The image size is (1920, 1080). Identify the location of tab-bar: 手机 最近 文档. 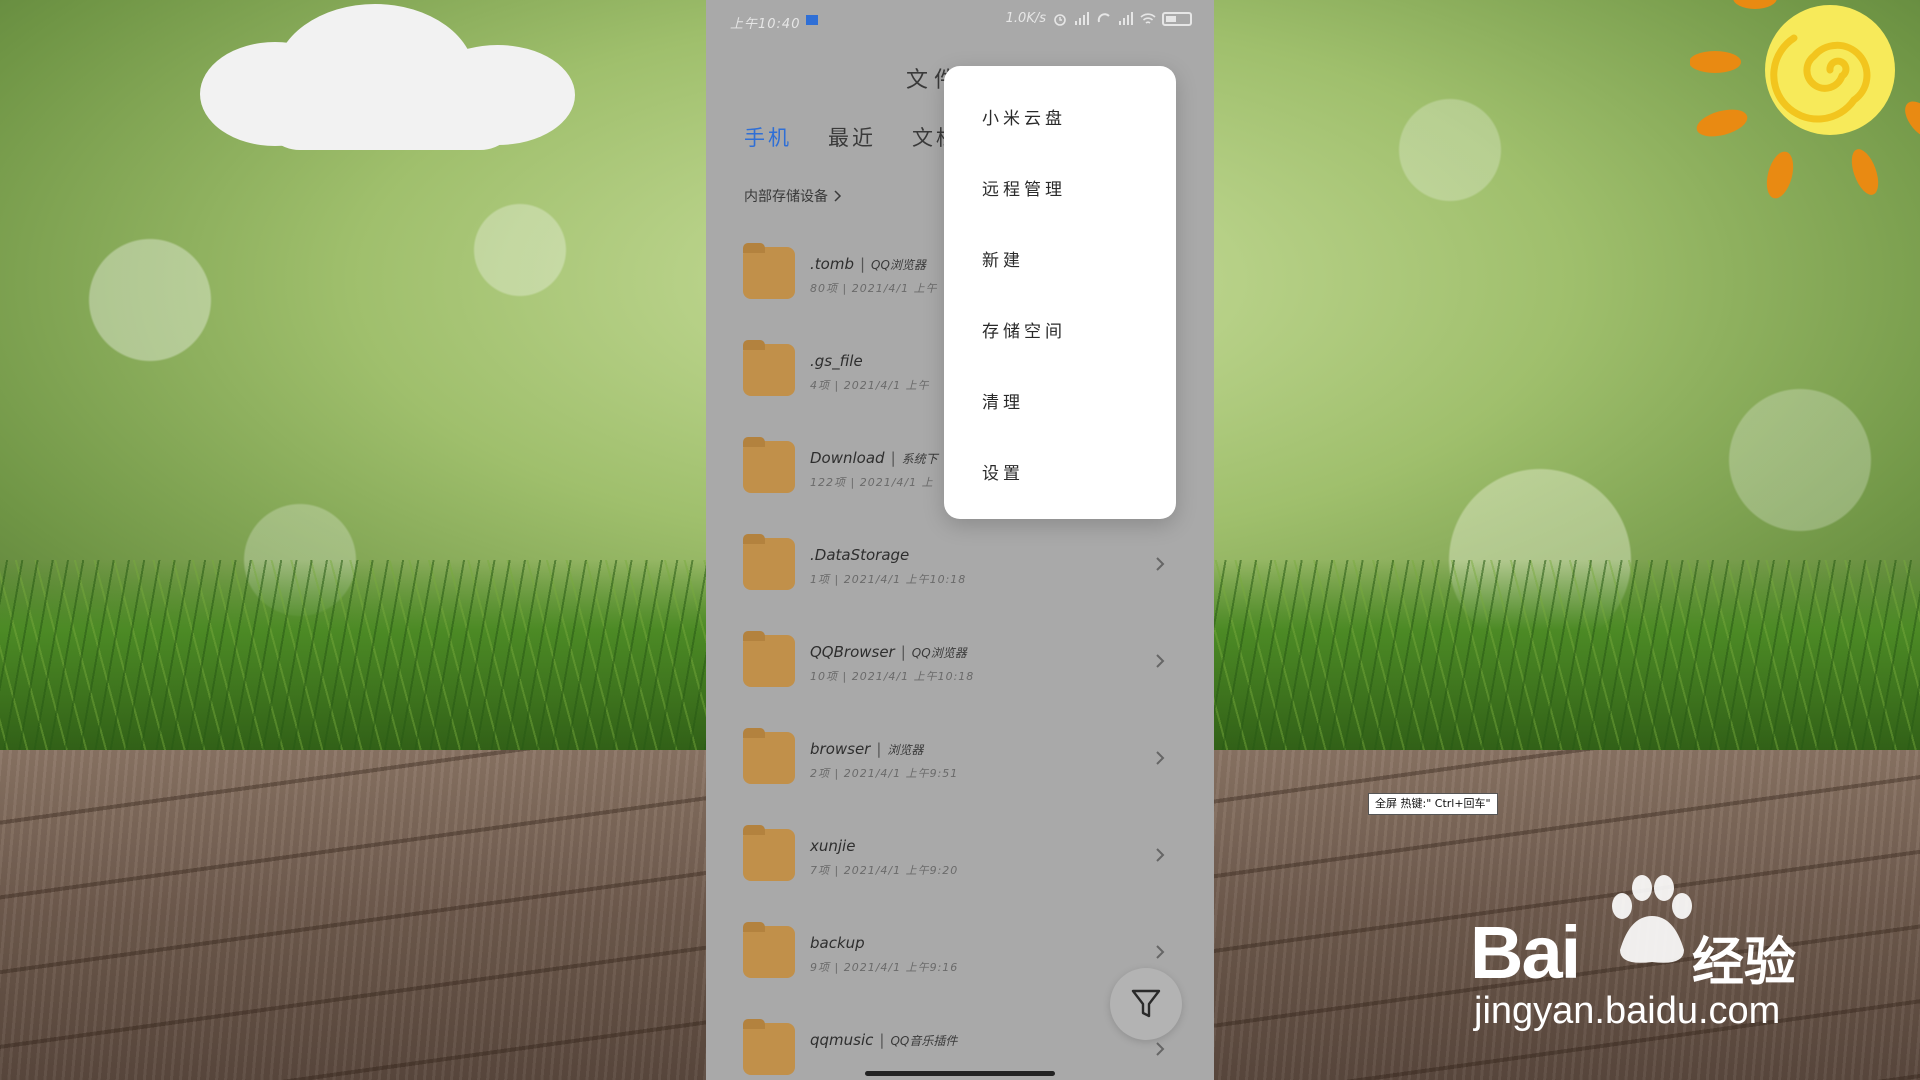
(852, 137).